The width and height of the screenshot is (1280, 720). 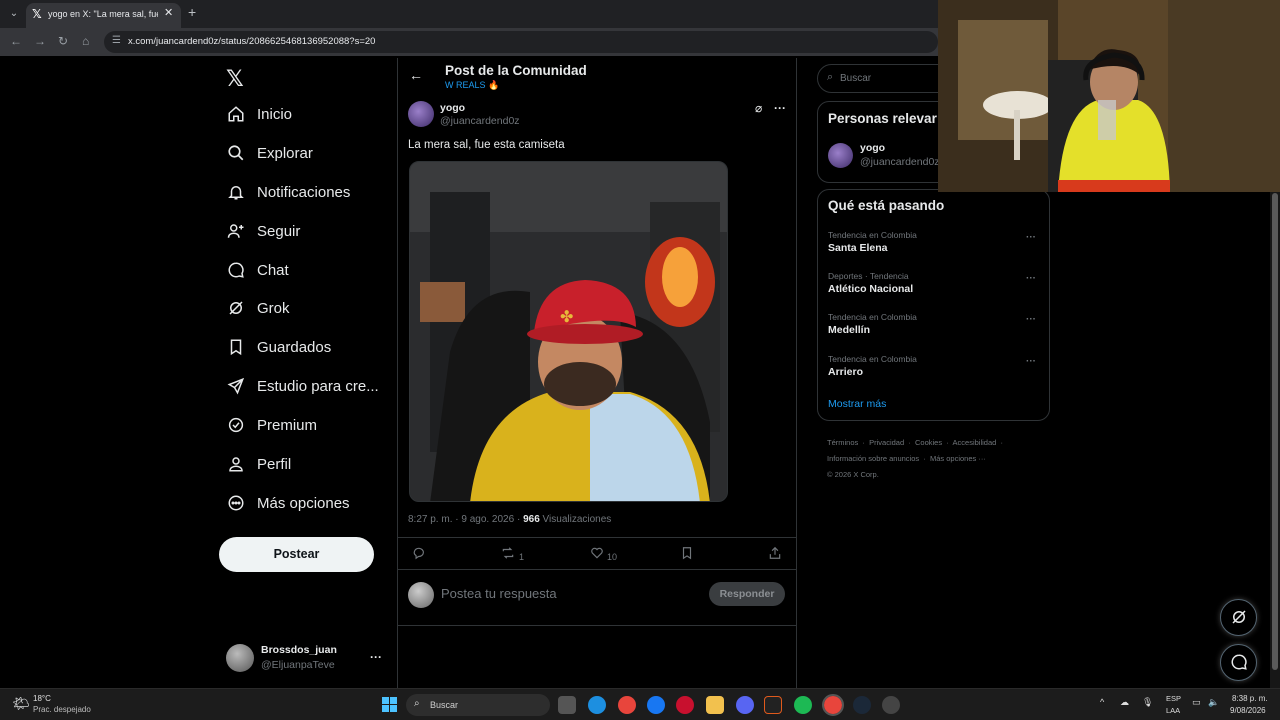 I want to click on tab-search-button: ⌄, so click(x=14, y=14).